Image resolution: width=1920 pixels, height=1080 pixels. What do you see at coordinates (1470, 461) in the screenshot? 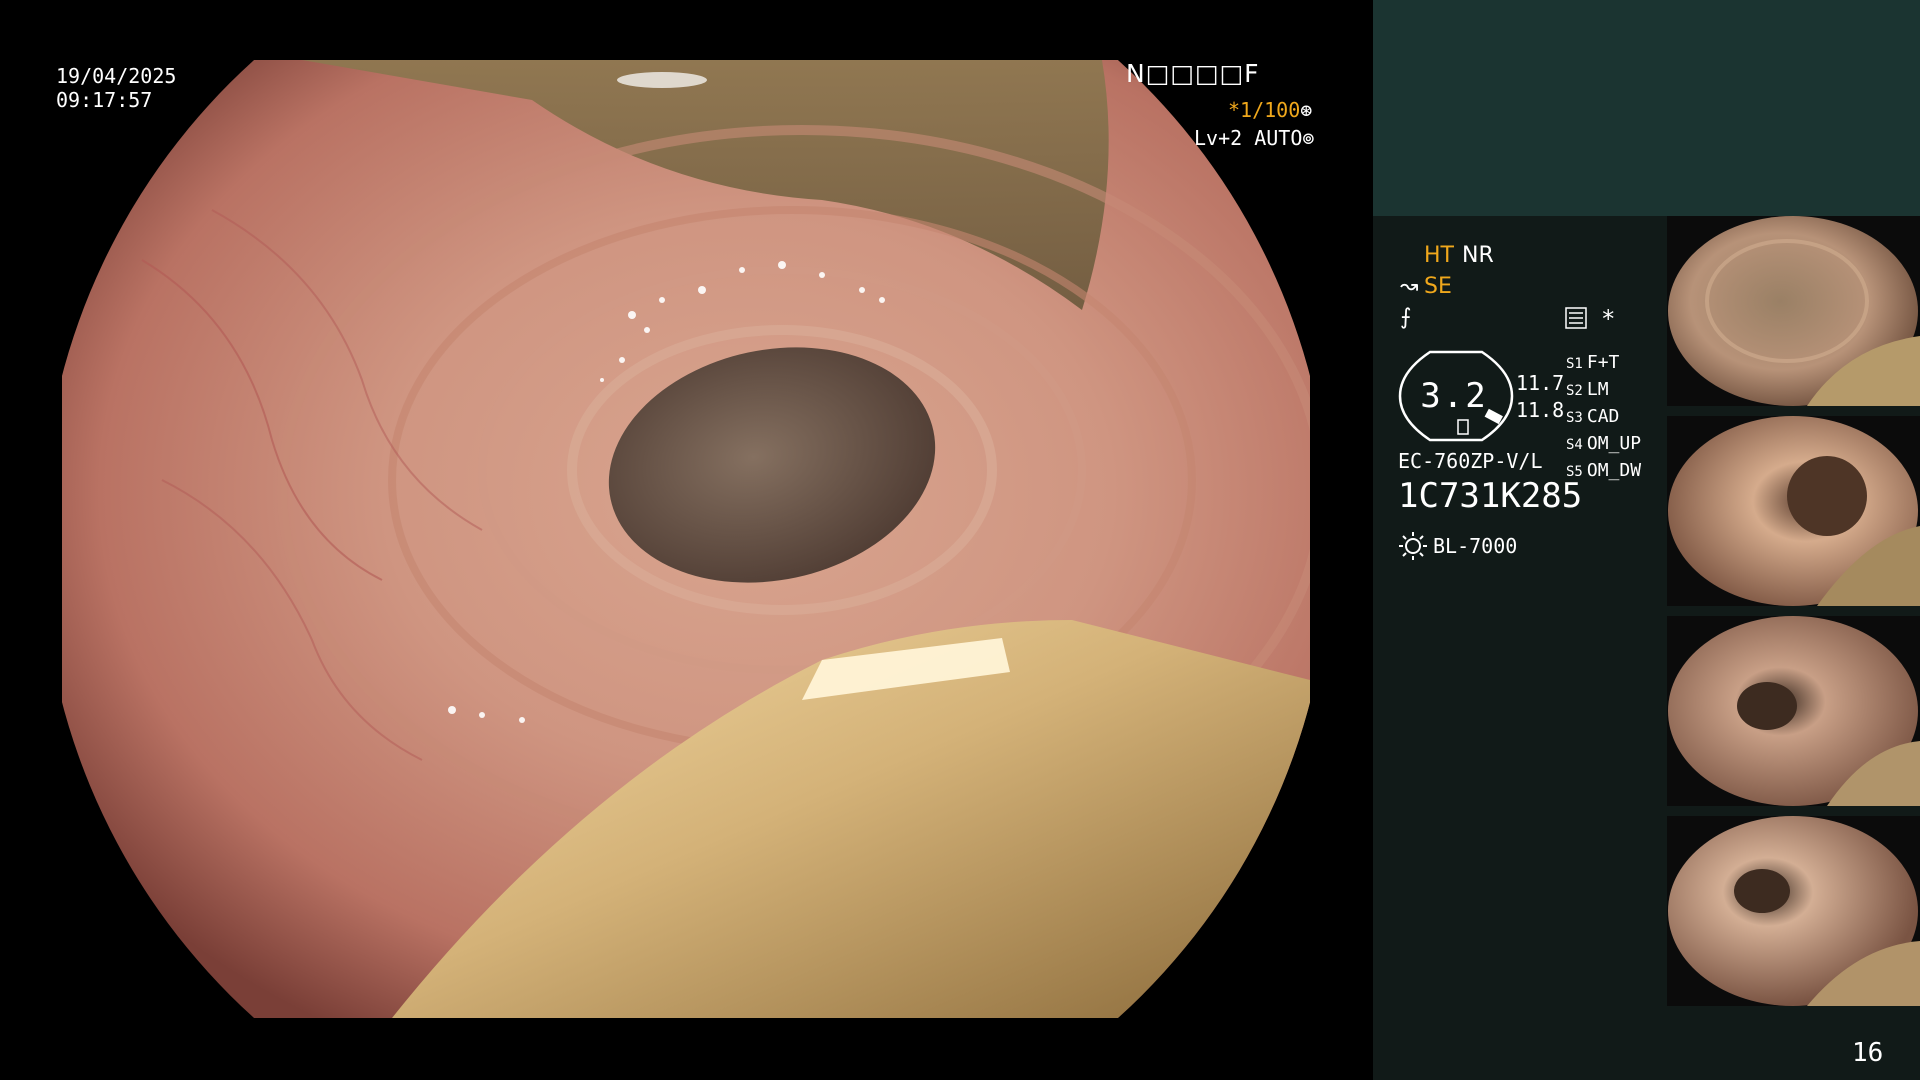
I see `scope-model: EC-760ZP-V/L` at bounding box center [1470, 461].